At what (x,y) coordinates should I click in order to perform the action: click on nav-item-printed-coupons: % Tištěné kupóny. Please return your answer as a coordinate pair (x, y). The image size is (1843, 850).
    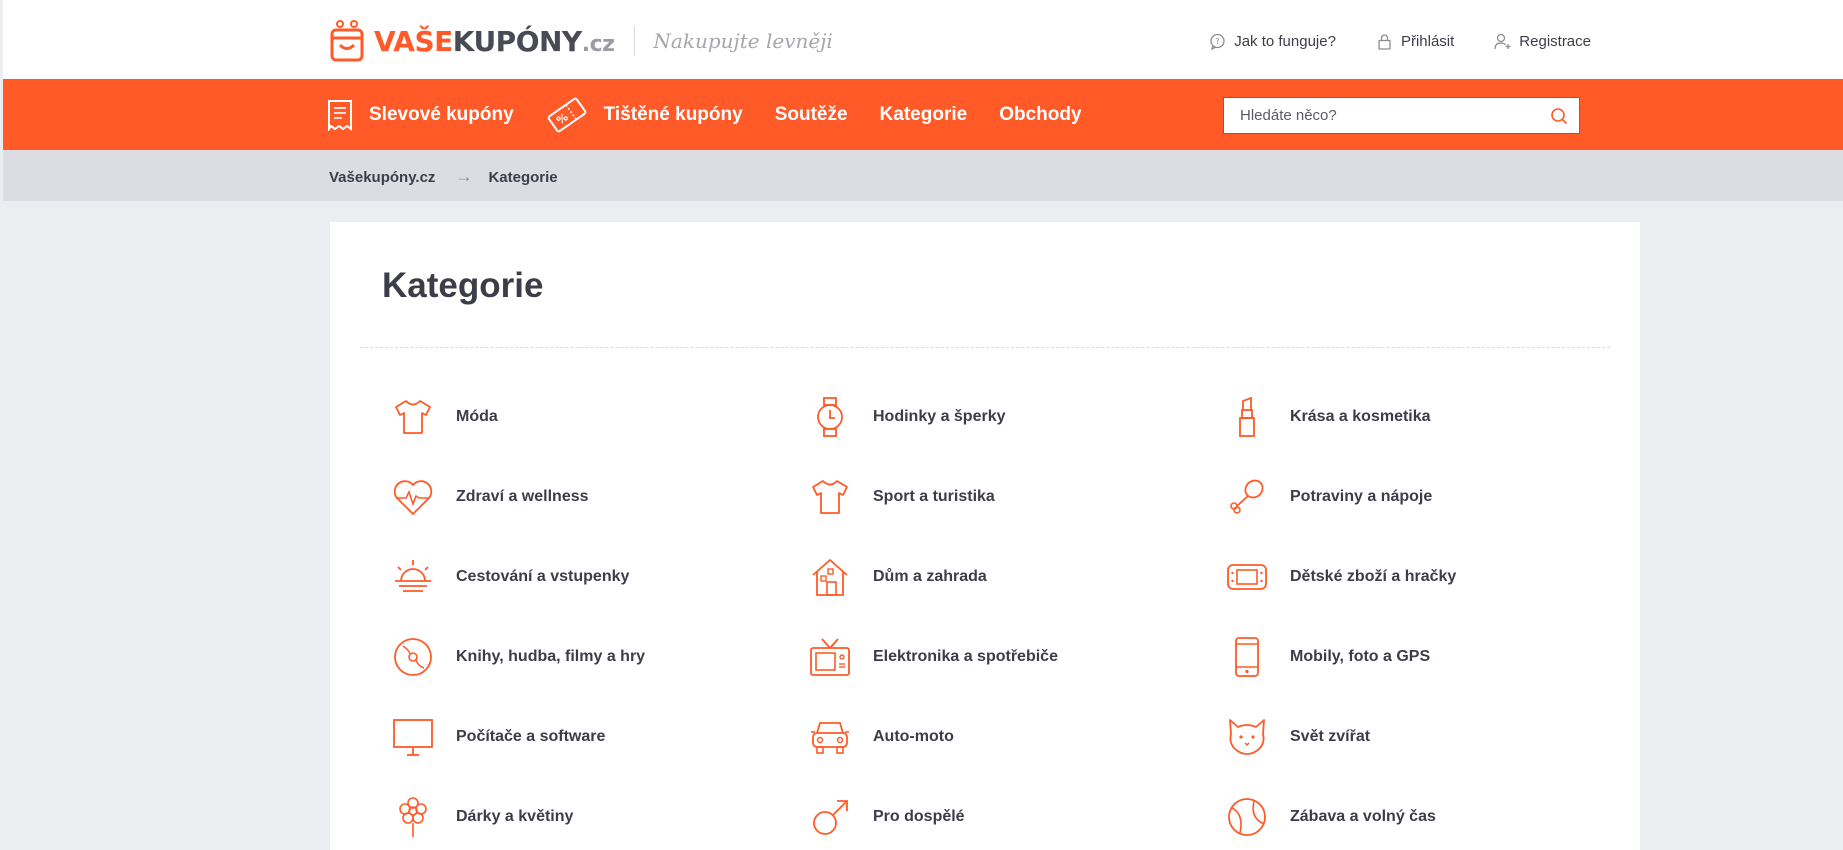
    Looking at the image, I should click on (644, 115).